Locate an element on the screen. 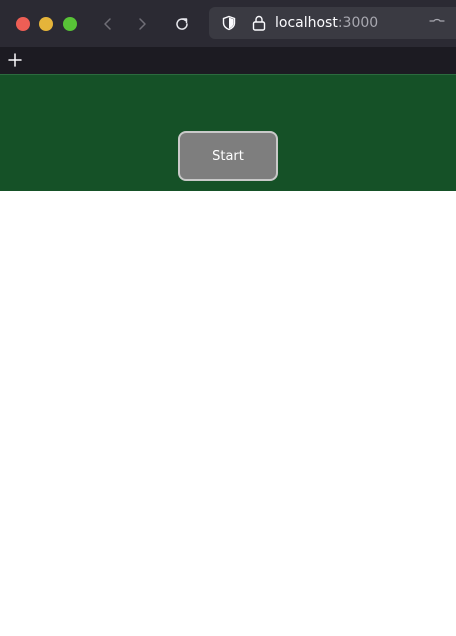 Image resolution: width=456 pixels, height=636 pixels. tab-strip is located at coordinates (228, 61).